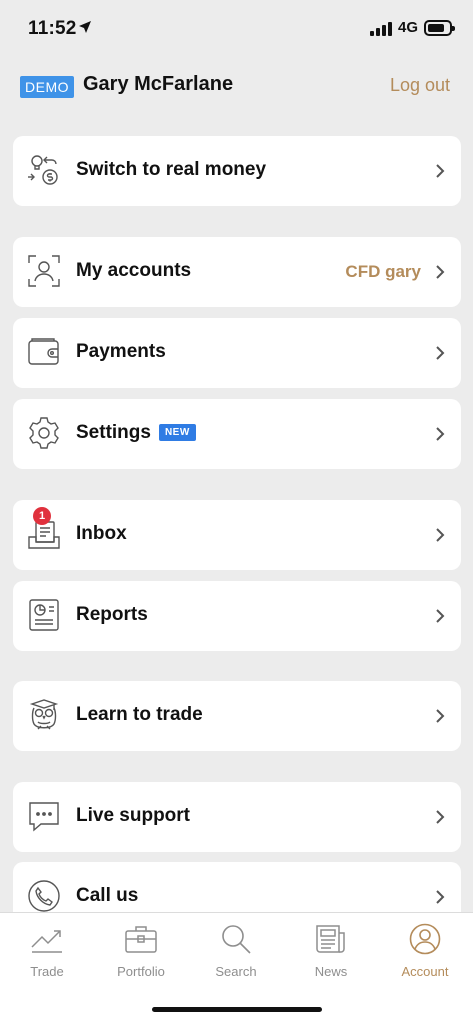  I want to click on learn-to-trade-label: Learn to trade, so click(139, 714).